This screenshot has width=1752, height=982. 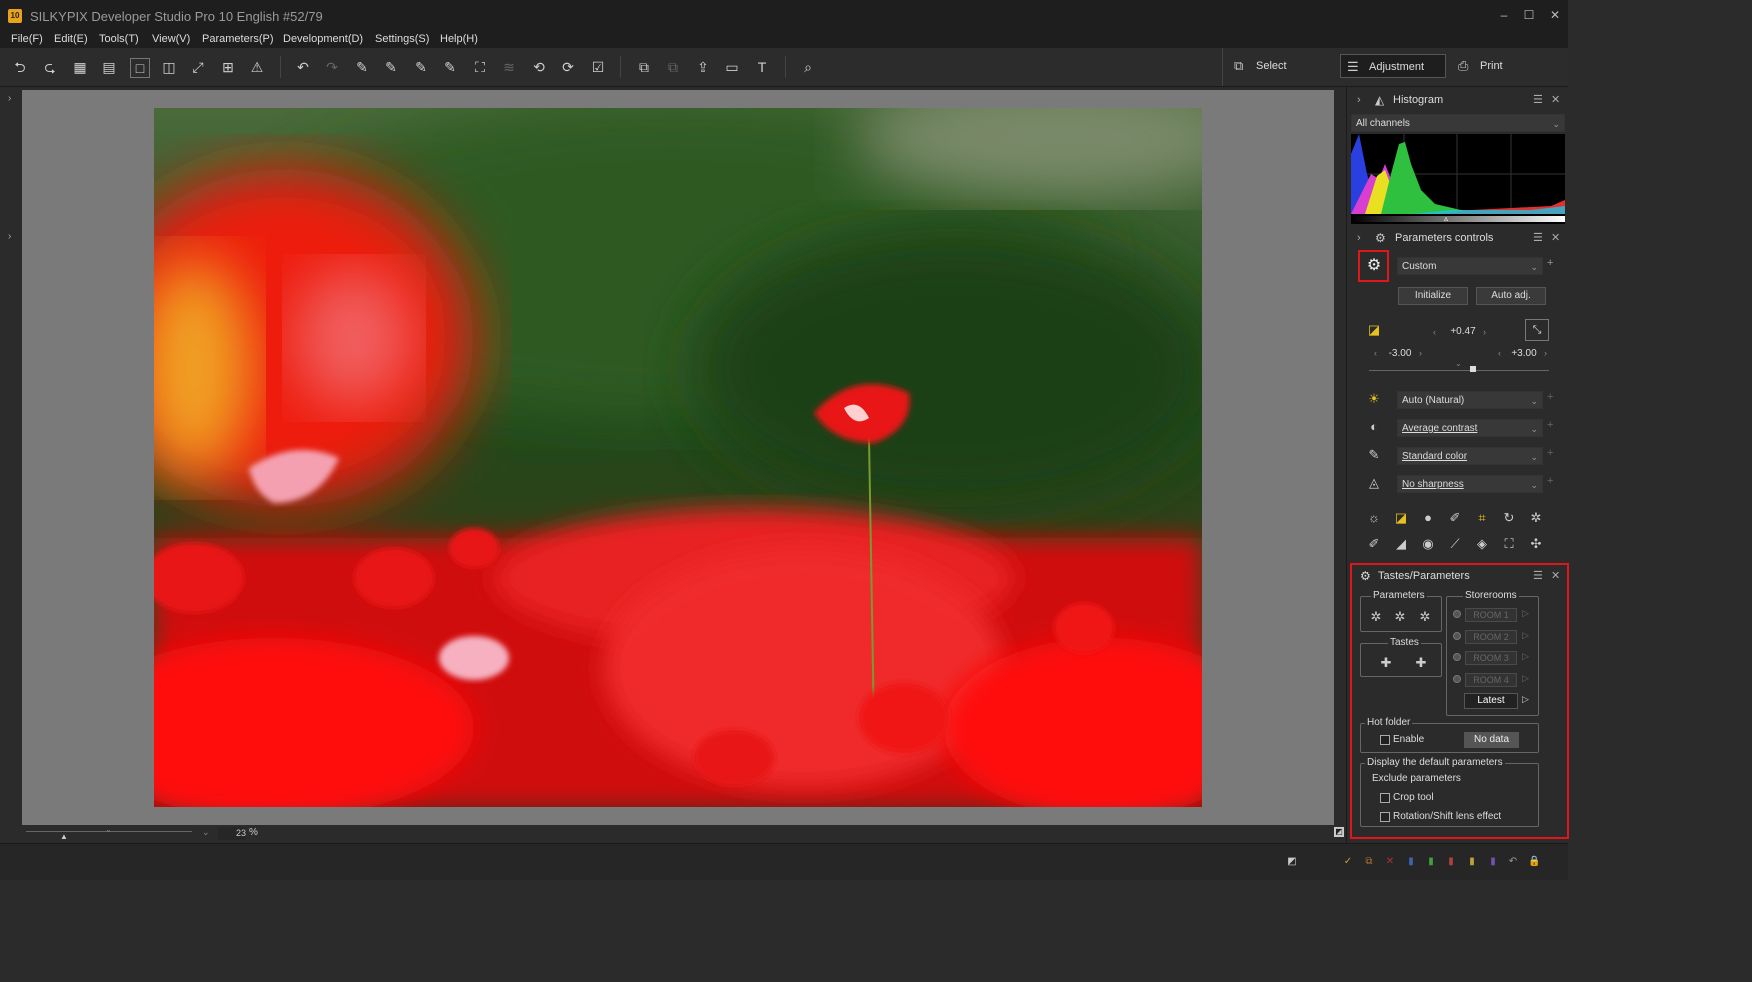 What do you see at coordinates (1482, 518) in the screenshot?
I see `frame-tool-icon: ⌗` at bounding box center [1482, 518].